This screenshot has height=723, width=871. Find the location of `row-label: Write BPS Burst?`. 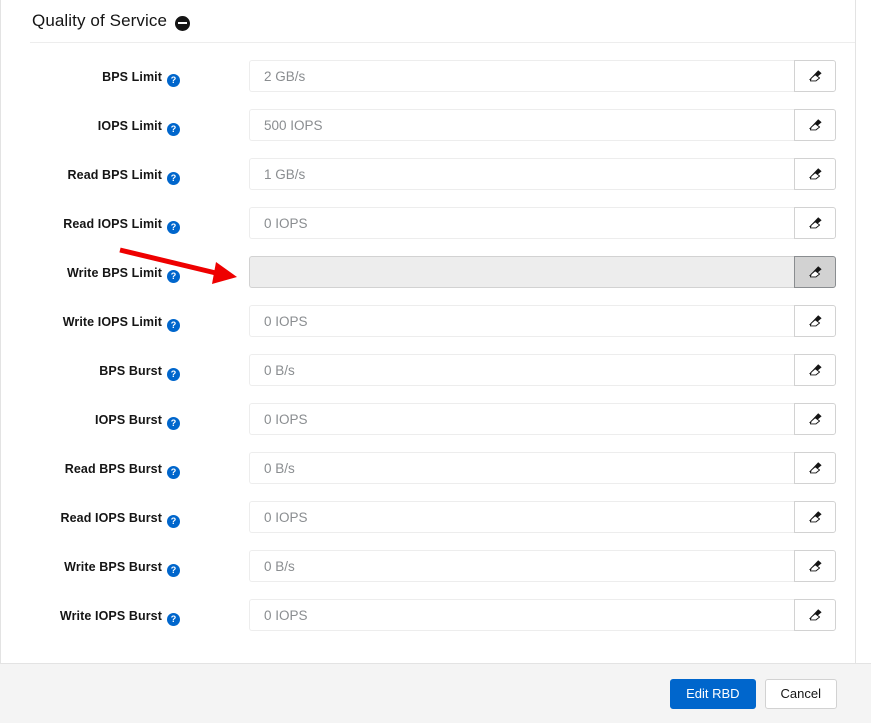

row-label: Write BPS Burst? is located at coordinates (90, 567).